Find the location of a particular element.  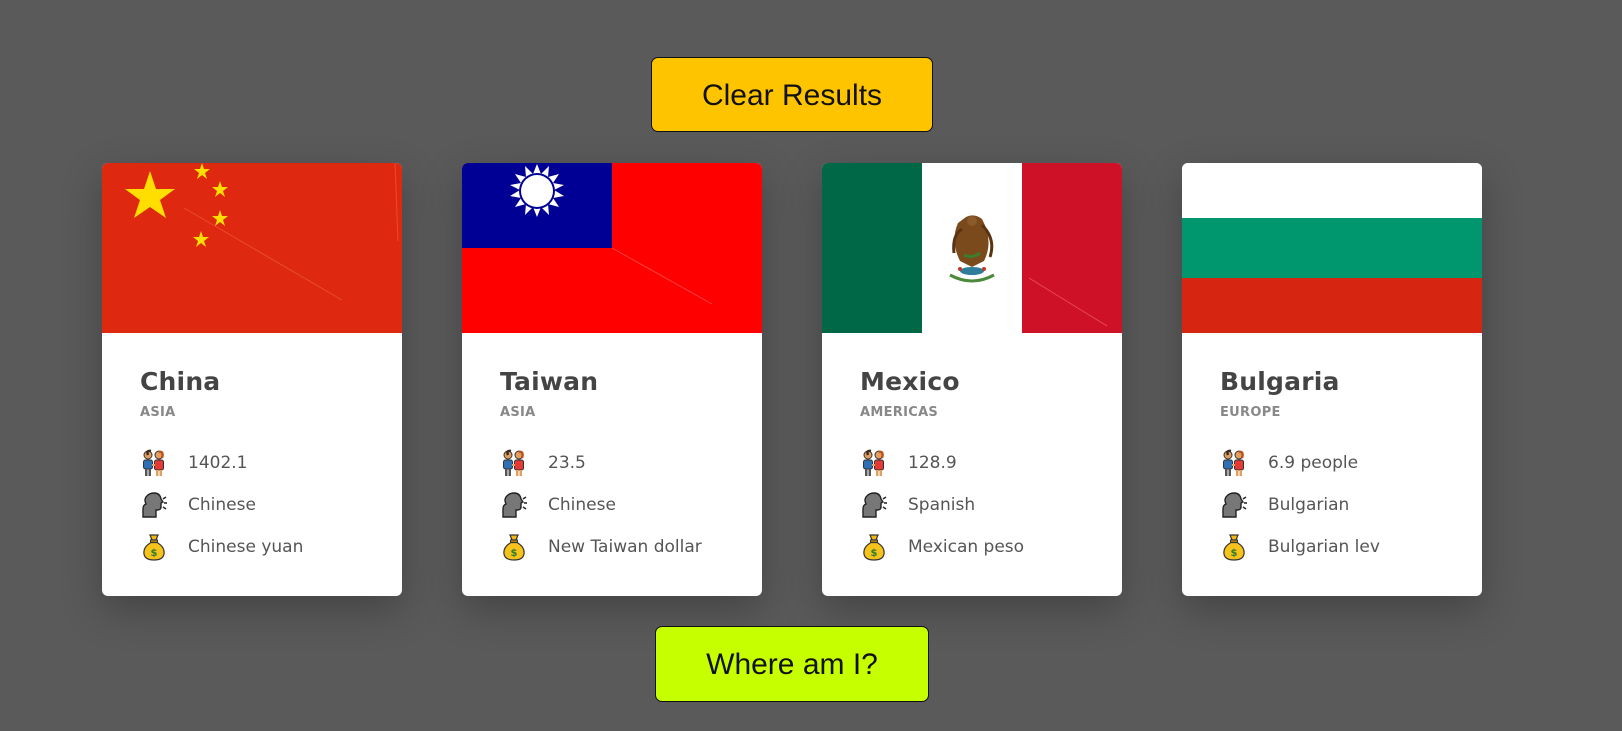

currency-row: $ Mexican peso is located at coordinates (972, 547).